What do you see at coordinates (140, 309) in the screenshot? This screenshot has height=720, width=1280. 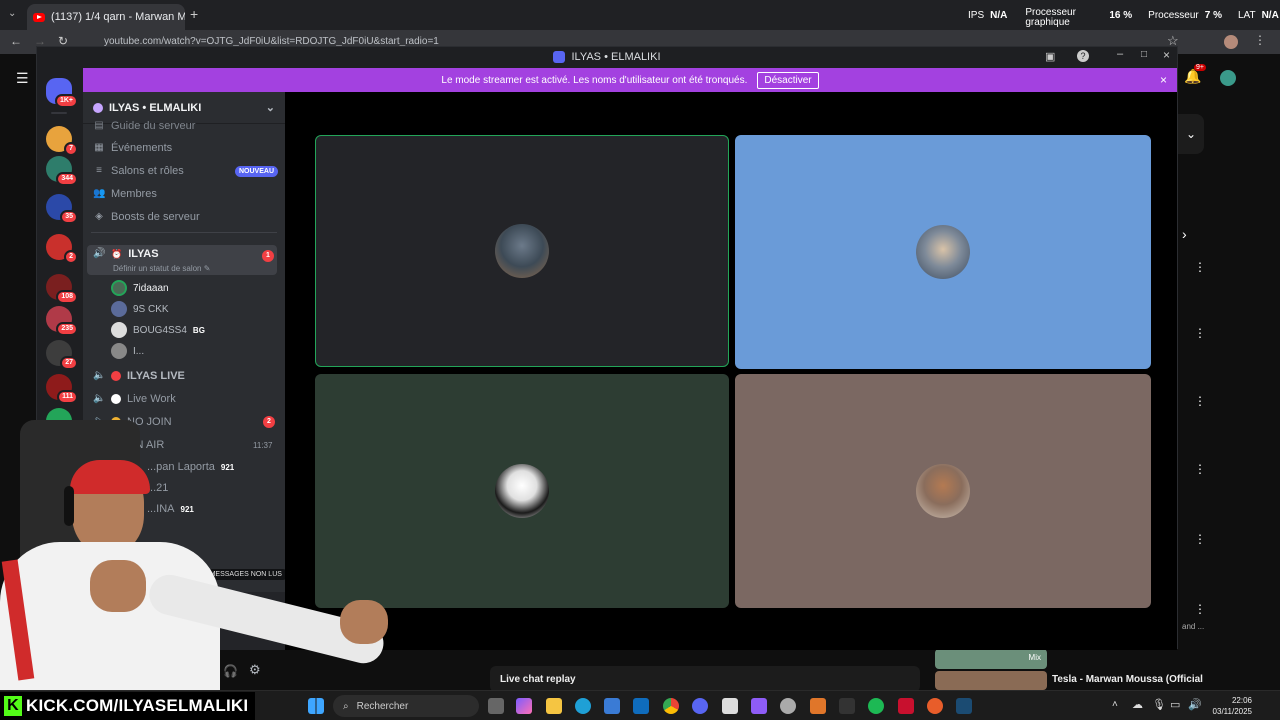 I see `voice-user: 9S CKK` at bounding box center [140, 309].